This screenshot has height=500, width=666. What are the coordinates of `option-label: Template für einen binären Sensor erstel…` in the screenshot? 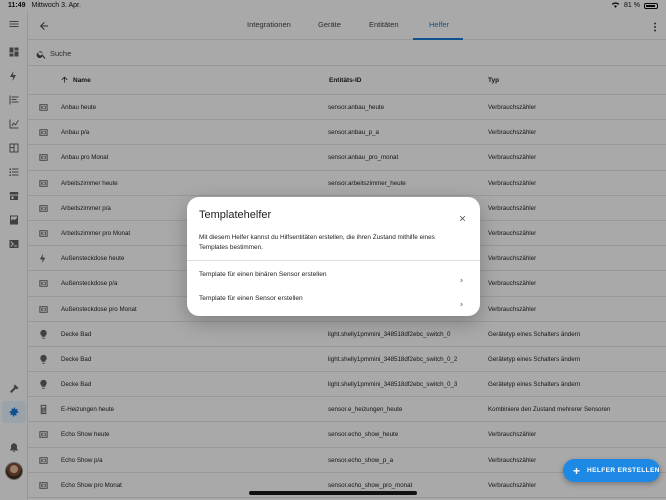 It's located at (263, 274).